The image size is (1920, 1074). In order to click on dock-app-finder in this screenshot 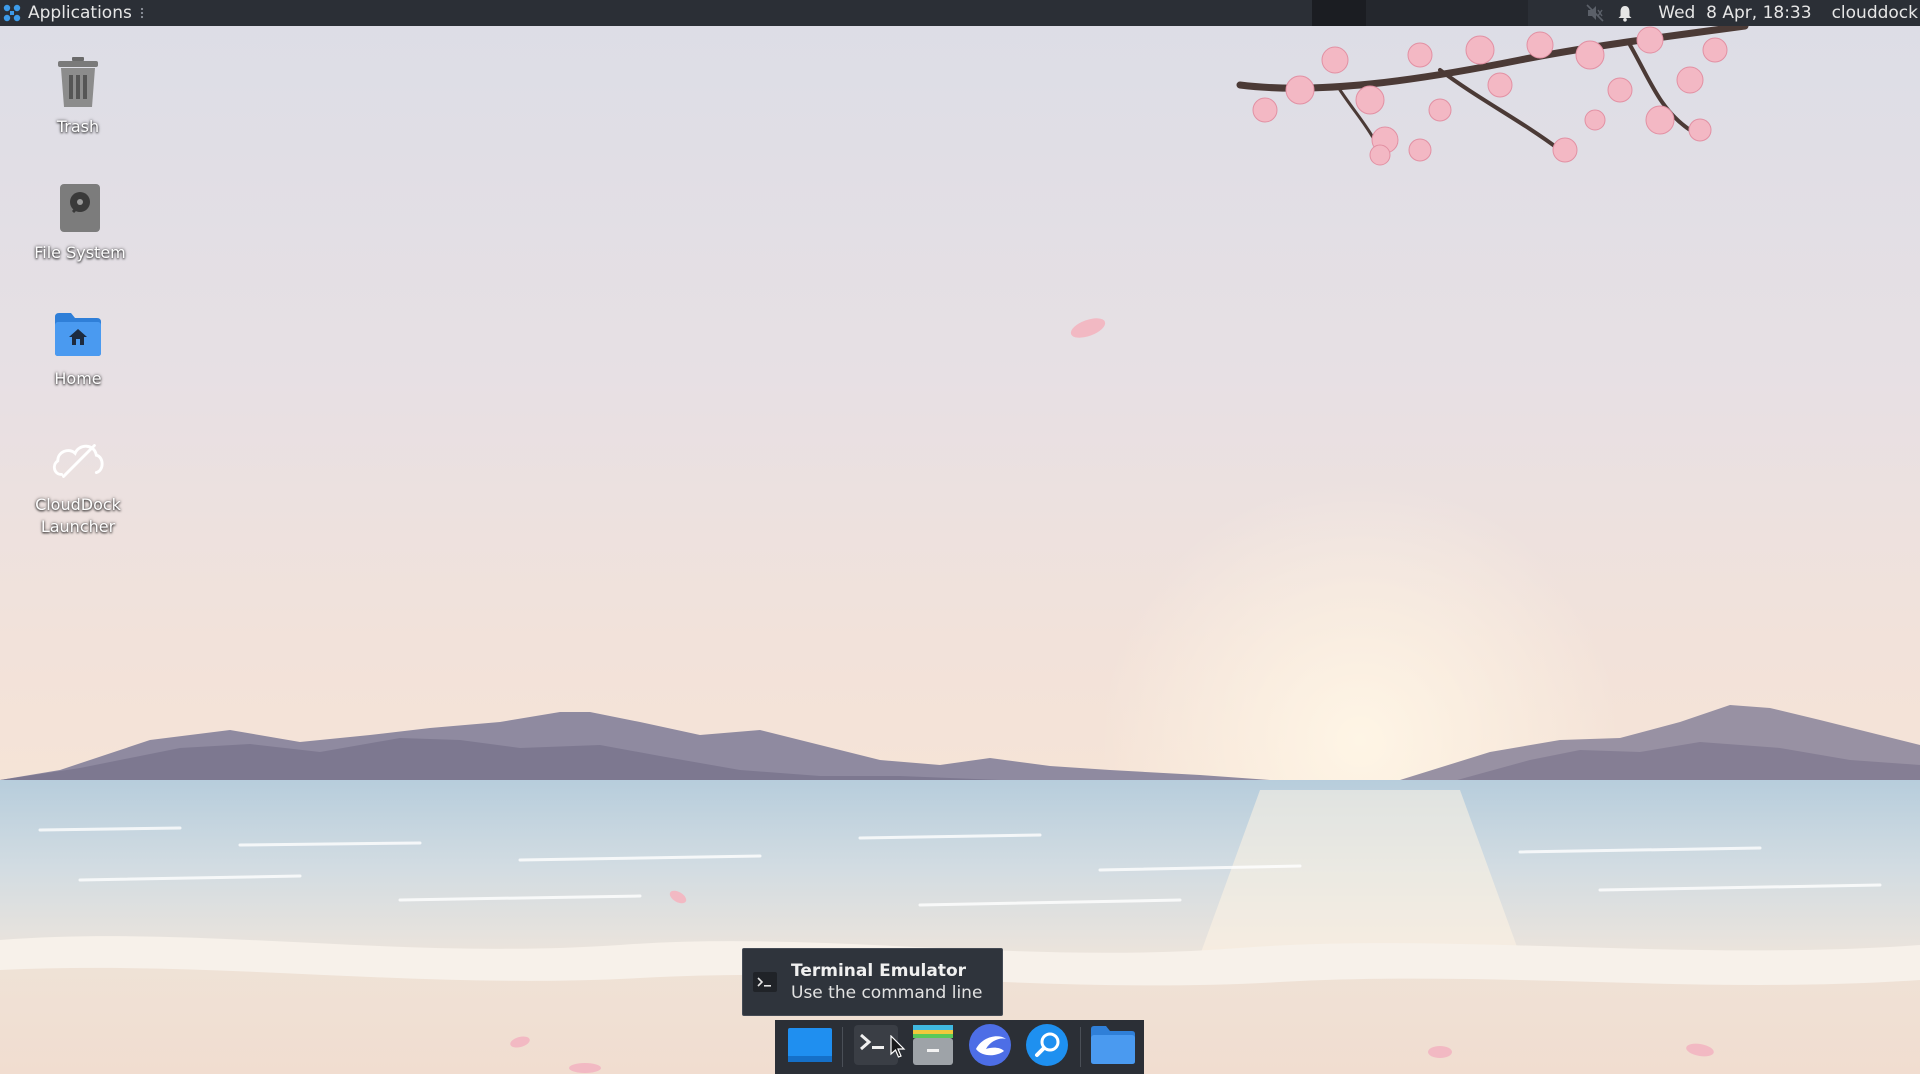, I will do `click(1047, 1047)`.